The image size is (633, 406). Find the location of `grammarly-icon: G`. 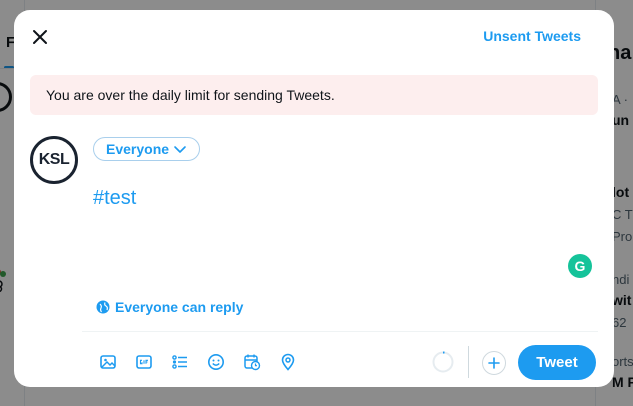

grammarly-icon: G is located at coordinates (580, 266).